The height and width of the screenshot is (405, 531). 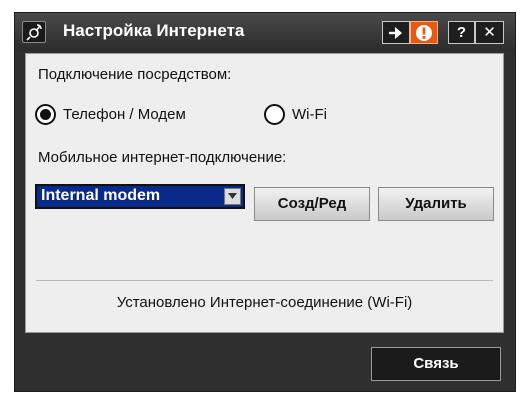 I want to click on radio-wifi: Wi-Fi, so click(x=295, y=114).